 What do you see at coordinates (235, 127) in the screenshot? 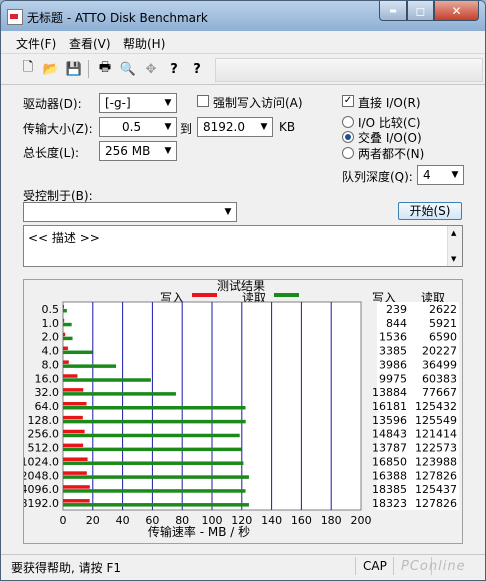
I see `transfer-to-select: 8192.0 ▼` at bounding box center [235, 127].